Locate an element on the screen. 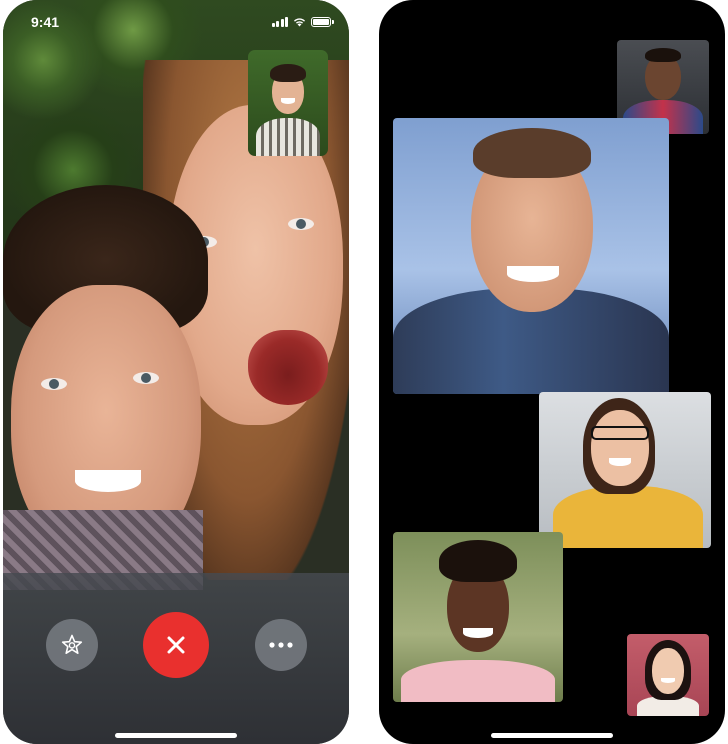  call-controls-tray is located at coordinates (176, 658).